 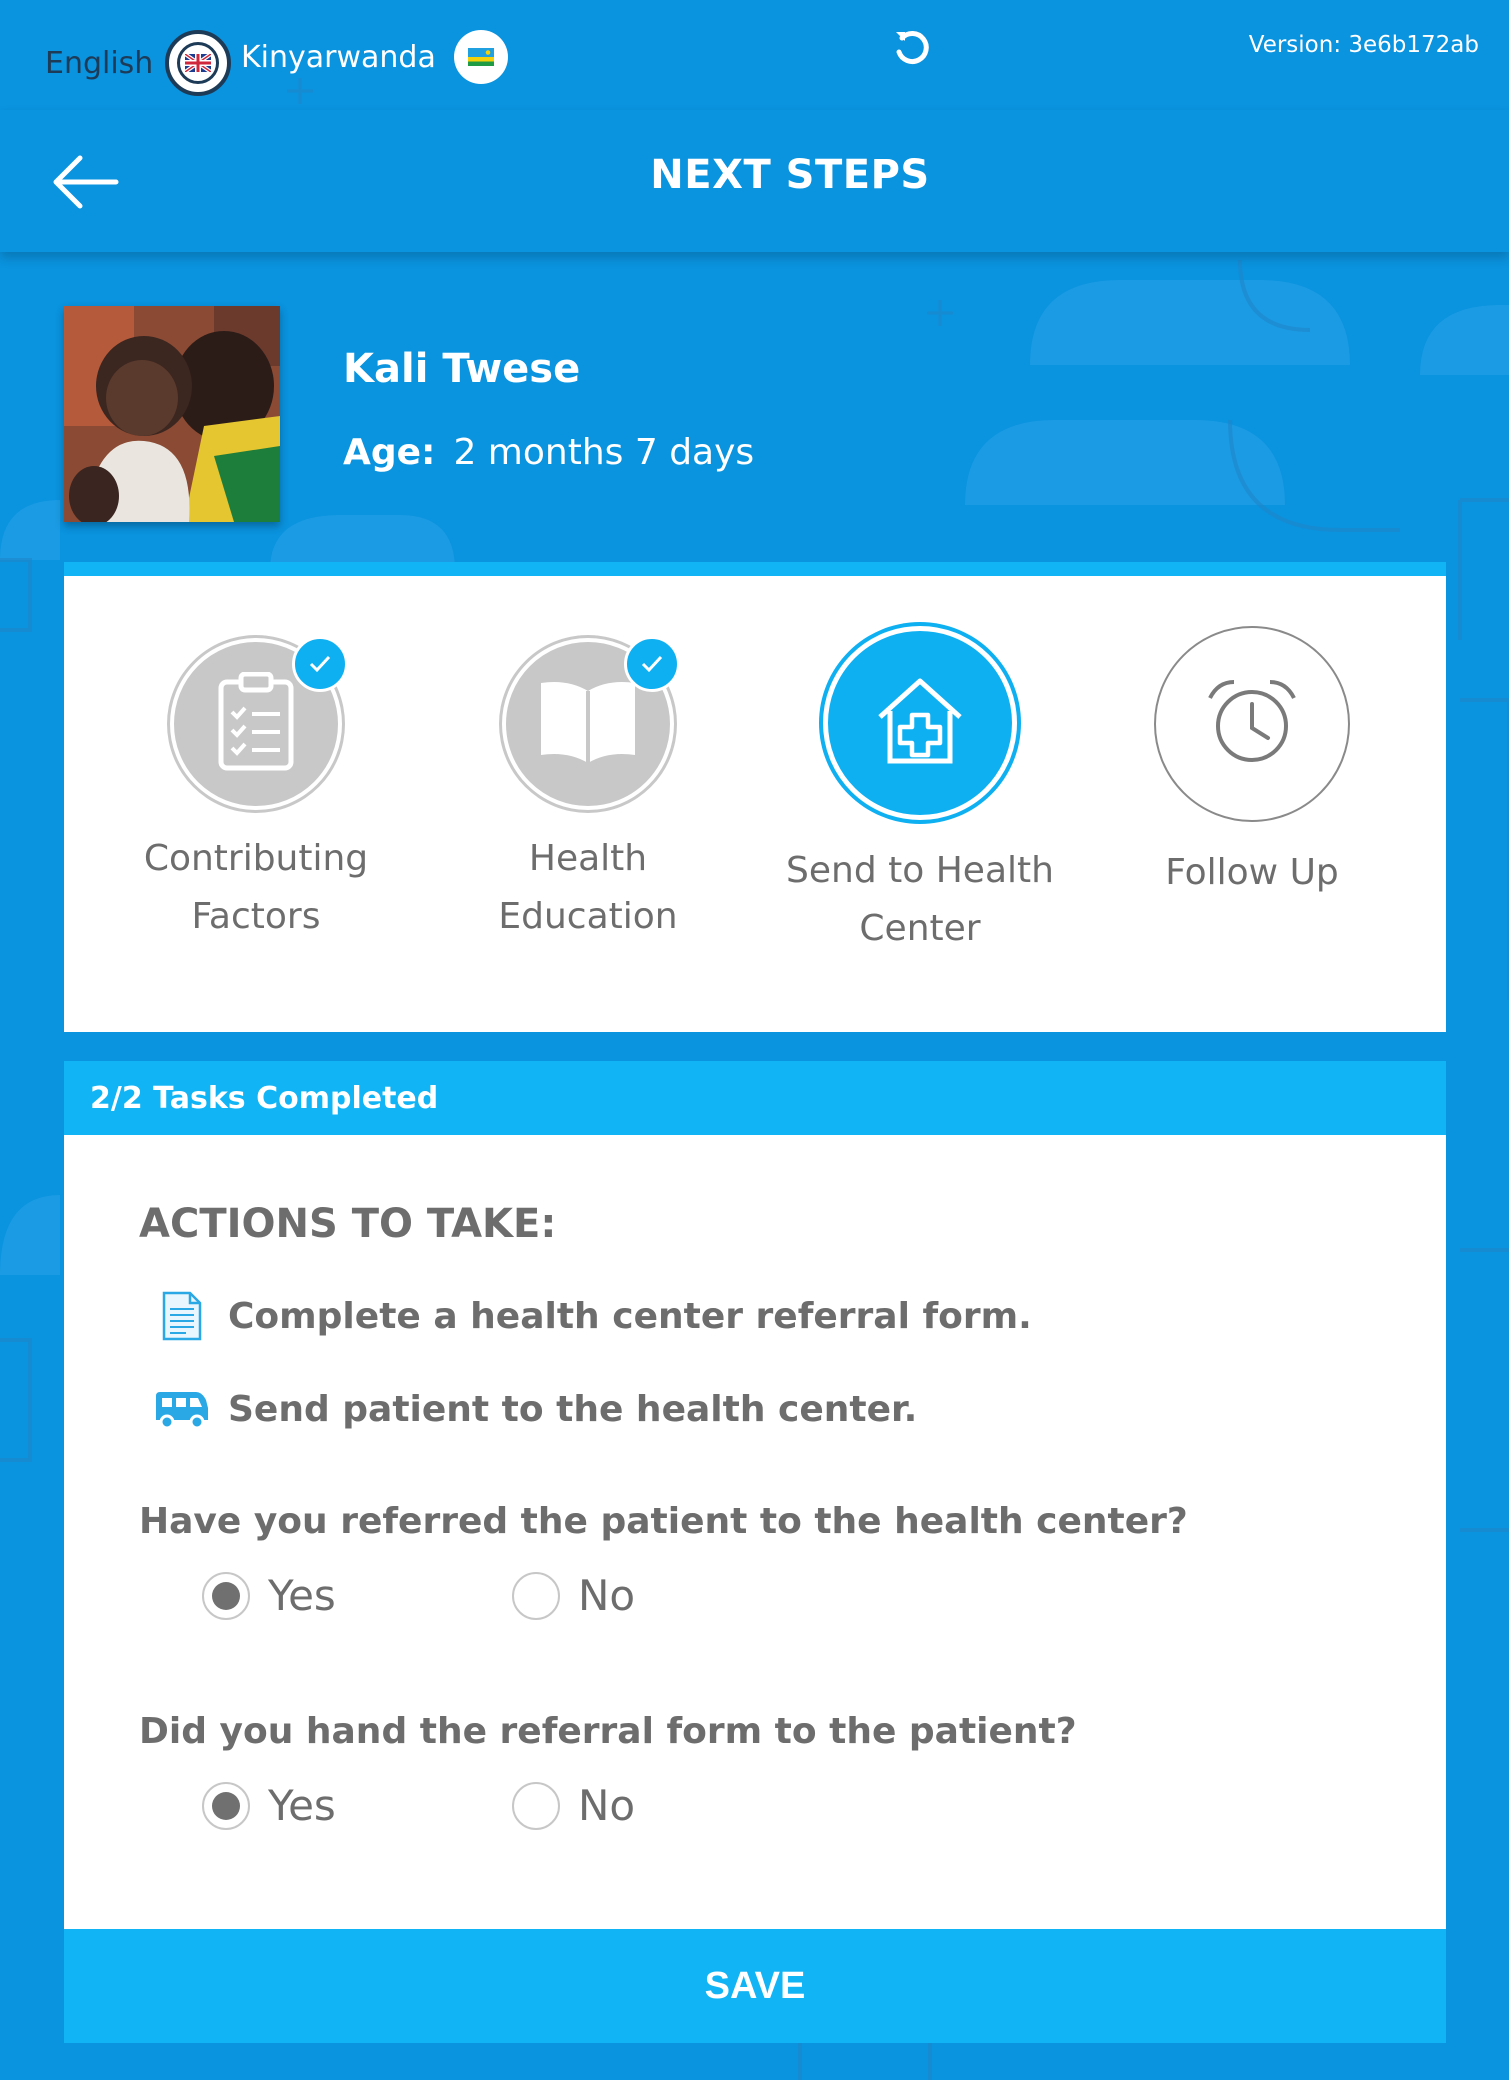 I want to click on step-label: Follow Up, so click(x=1252, y=872).